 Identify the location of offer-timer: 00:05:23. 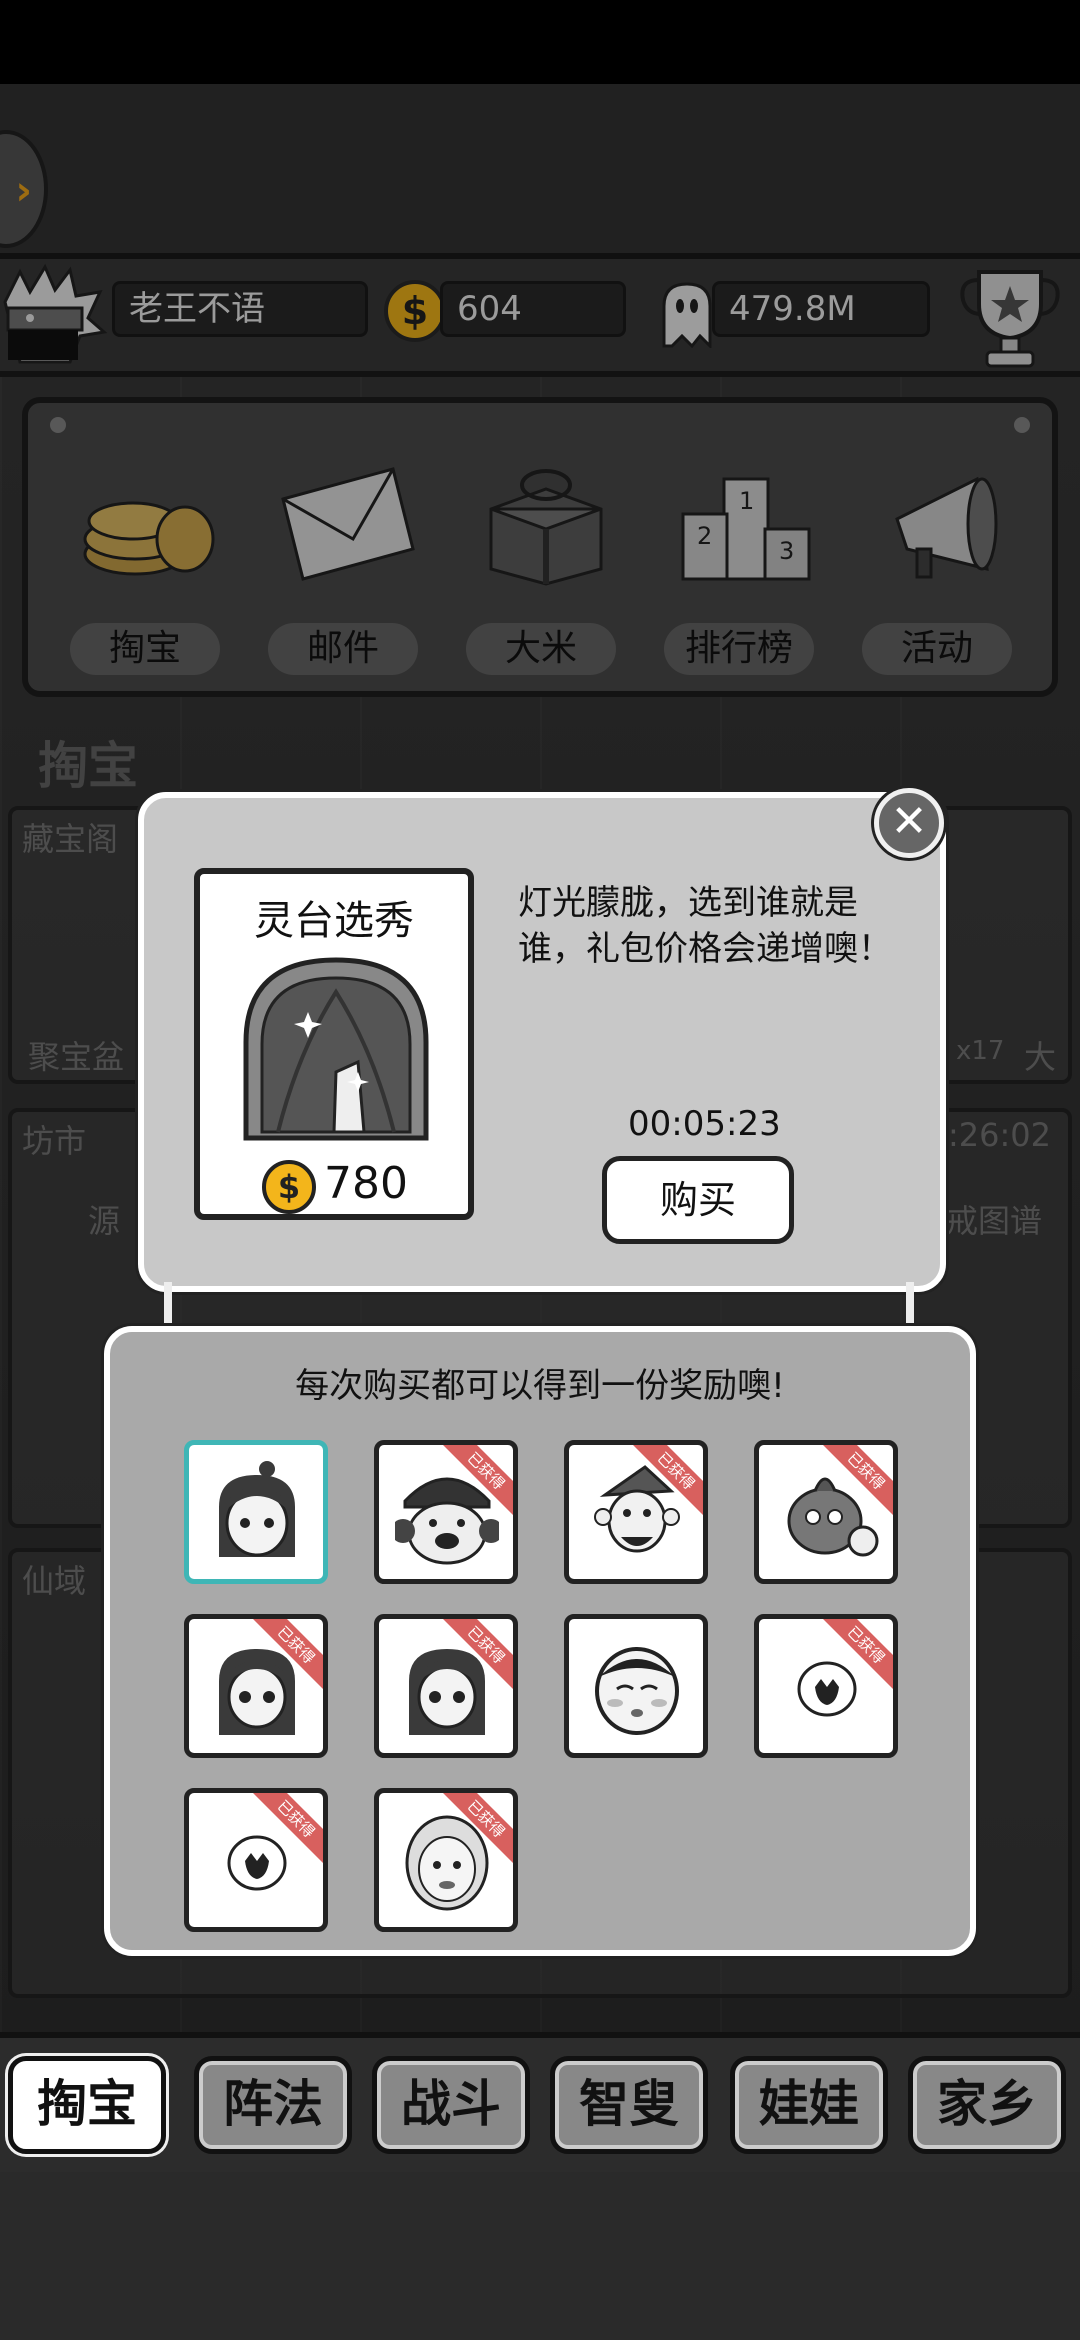
(704, 1124).